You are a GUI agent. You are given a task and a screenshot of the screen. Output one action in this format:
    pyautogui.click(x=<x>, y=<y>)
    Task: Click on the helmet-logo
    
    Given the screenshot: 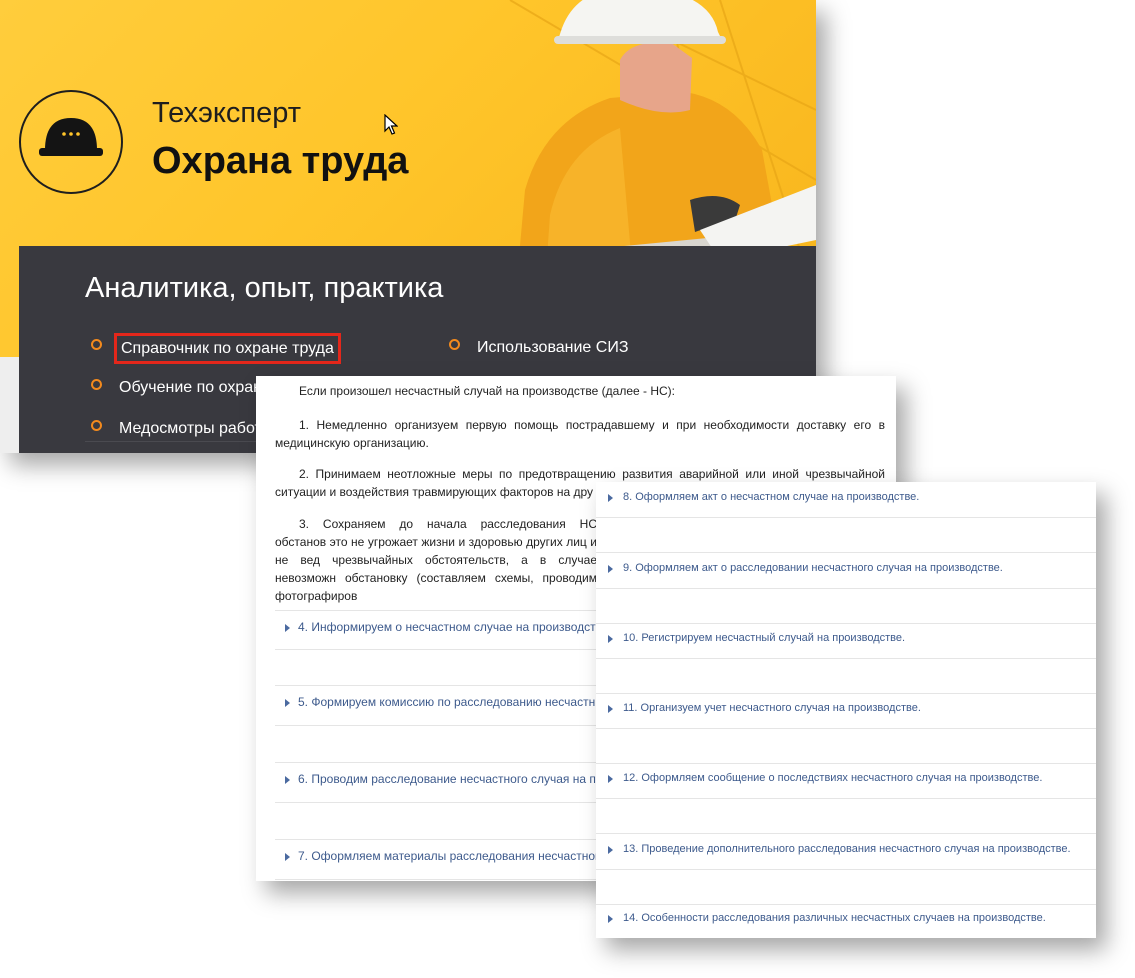 What is the action you would take?
    pyautogui.click(x=71, y=142)
    